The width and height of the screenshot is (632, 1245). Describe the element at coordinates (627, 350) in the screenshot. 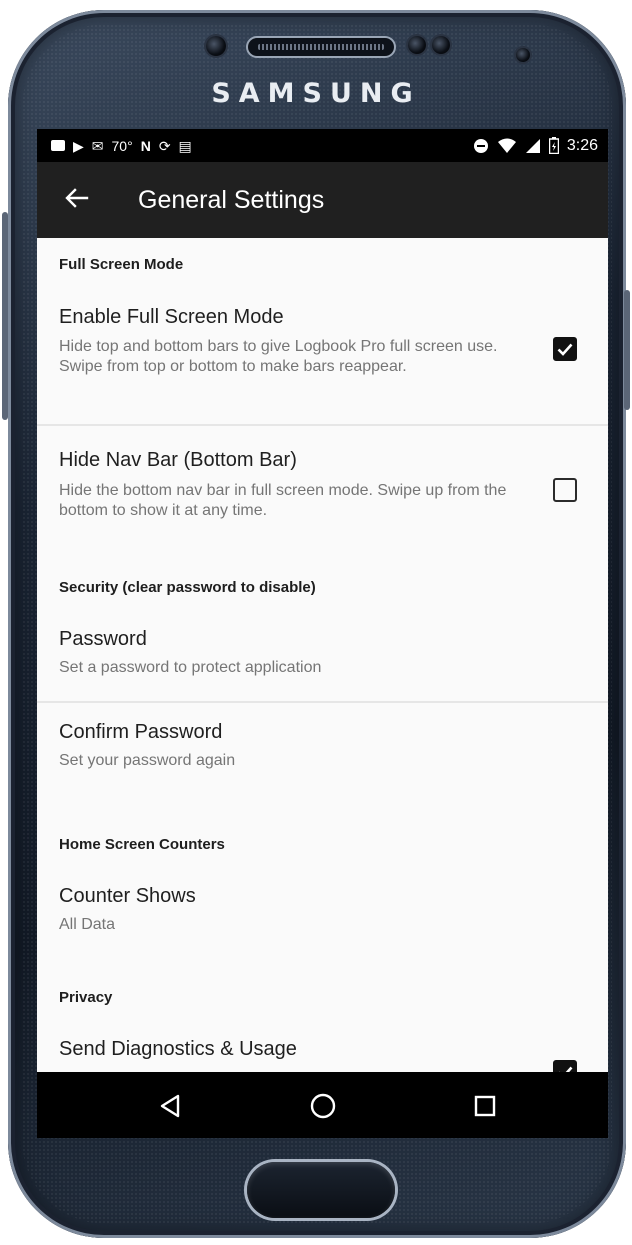

I see `power-button` at that location.